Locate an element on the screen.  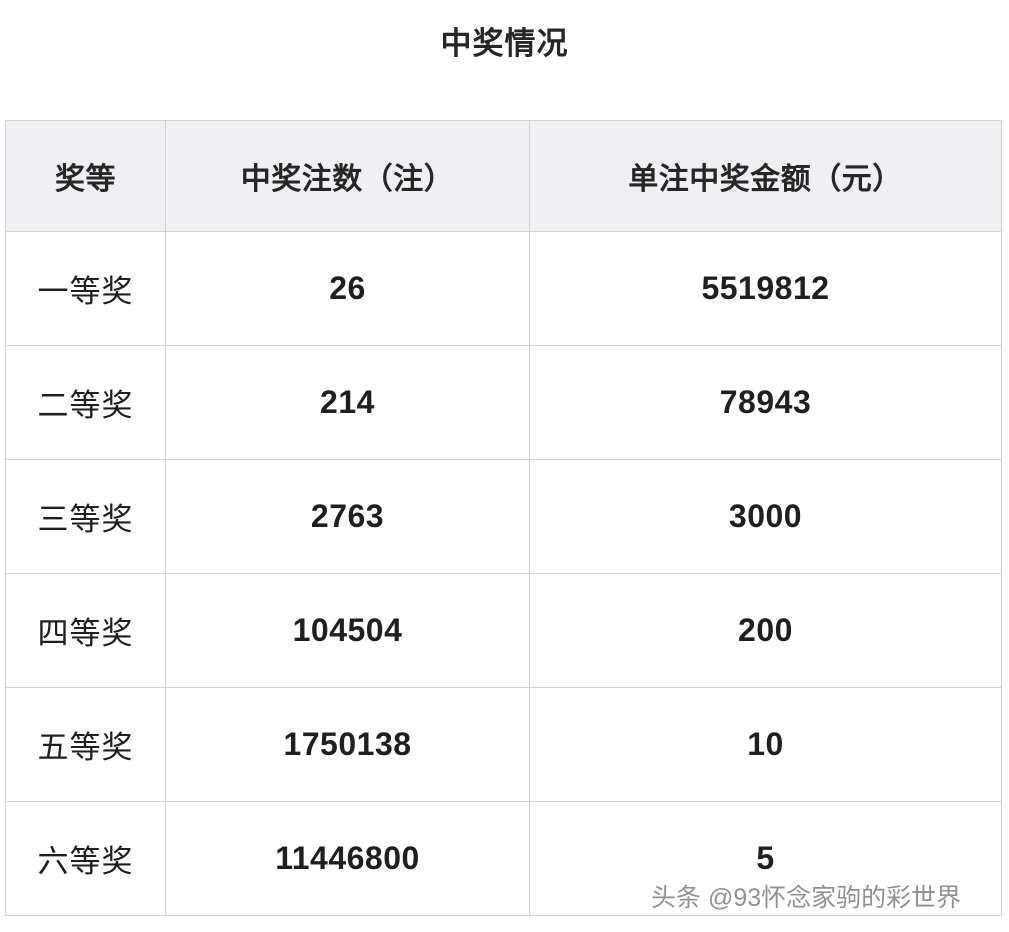
table-row: 二等奖 214 78943 is located at coordinates (503, 402).